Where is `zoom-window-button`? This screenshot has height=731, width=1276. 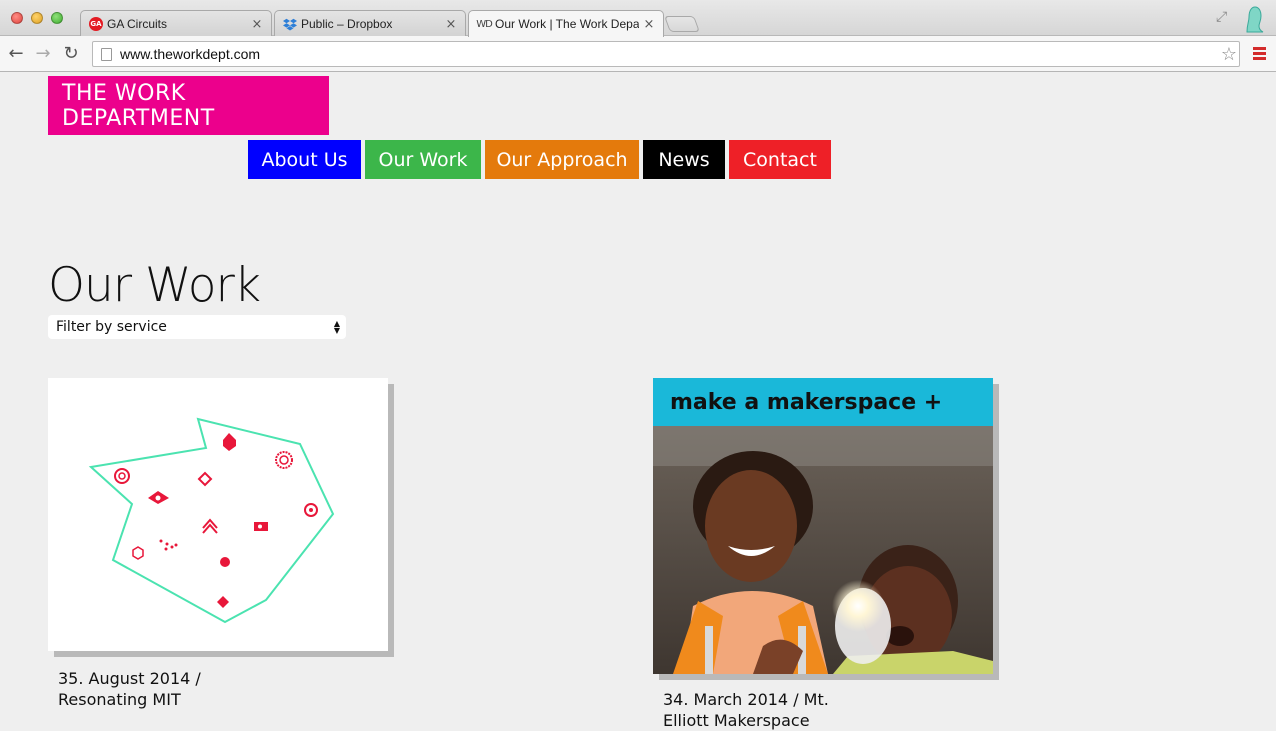
zoom-window-button is located at coordinates (57, 18).